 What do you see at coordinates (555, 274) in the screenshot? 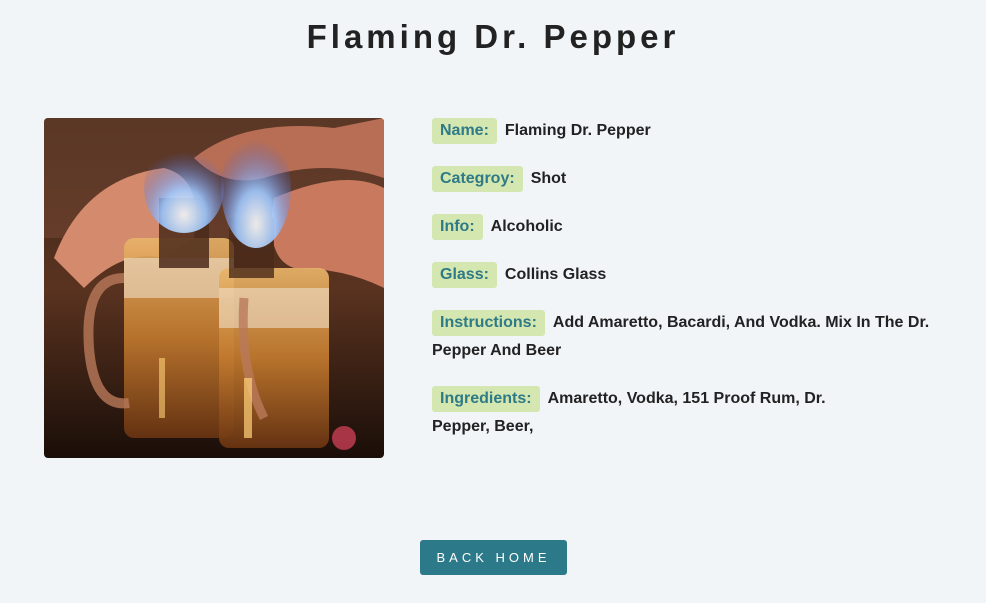
I see `glass-value: Collins Glass` at bounding box center [555, 274].